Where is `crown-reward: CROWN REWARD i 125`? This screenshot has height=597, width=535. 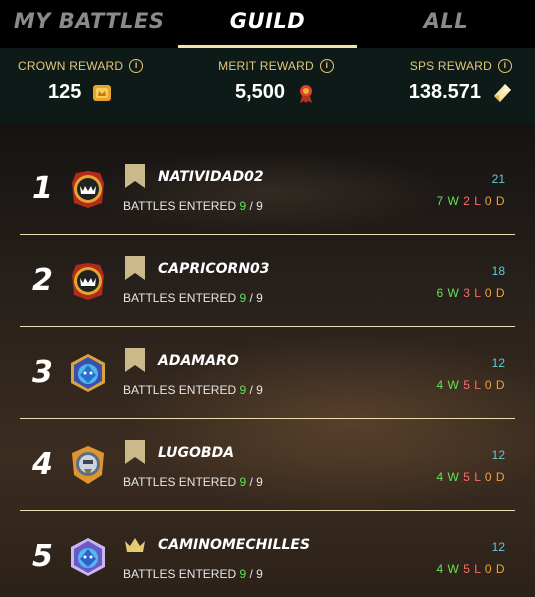 crown-reward: CROWN REWARD i 125 is located at coordinates (81, 85).